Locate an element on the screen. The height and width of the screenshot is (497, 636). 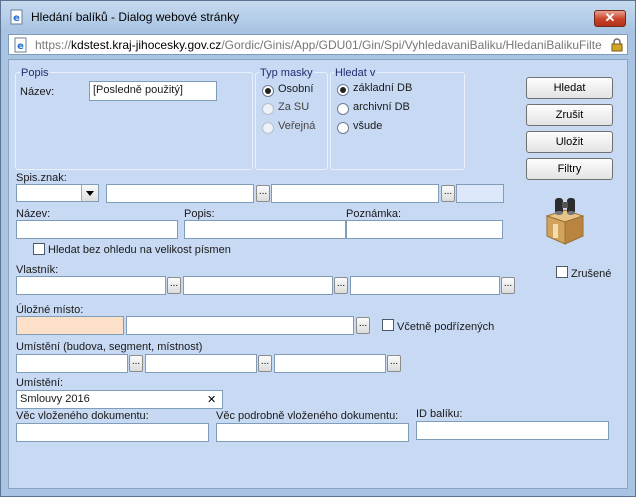
umisteni-bsm-label: Umístění (budova, segment, místnost) is located at coordinates (109, 347).